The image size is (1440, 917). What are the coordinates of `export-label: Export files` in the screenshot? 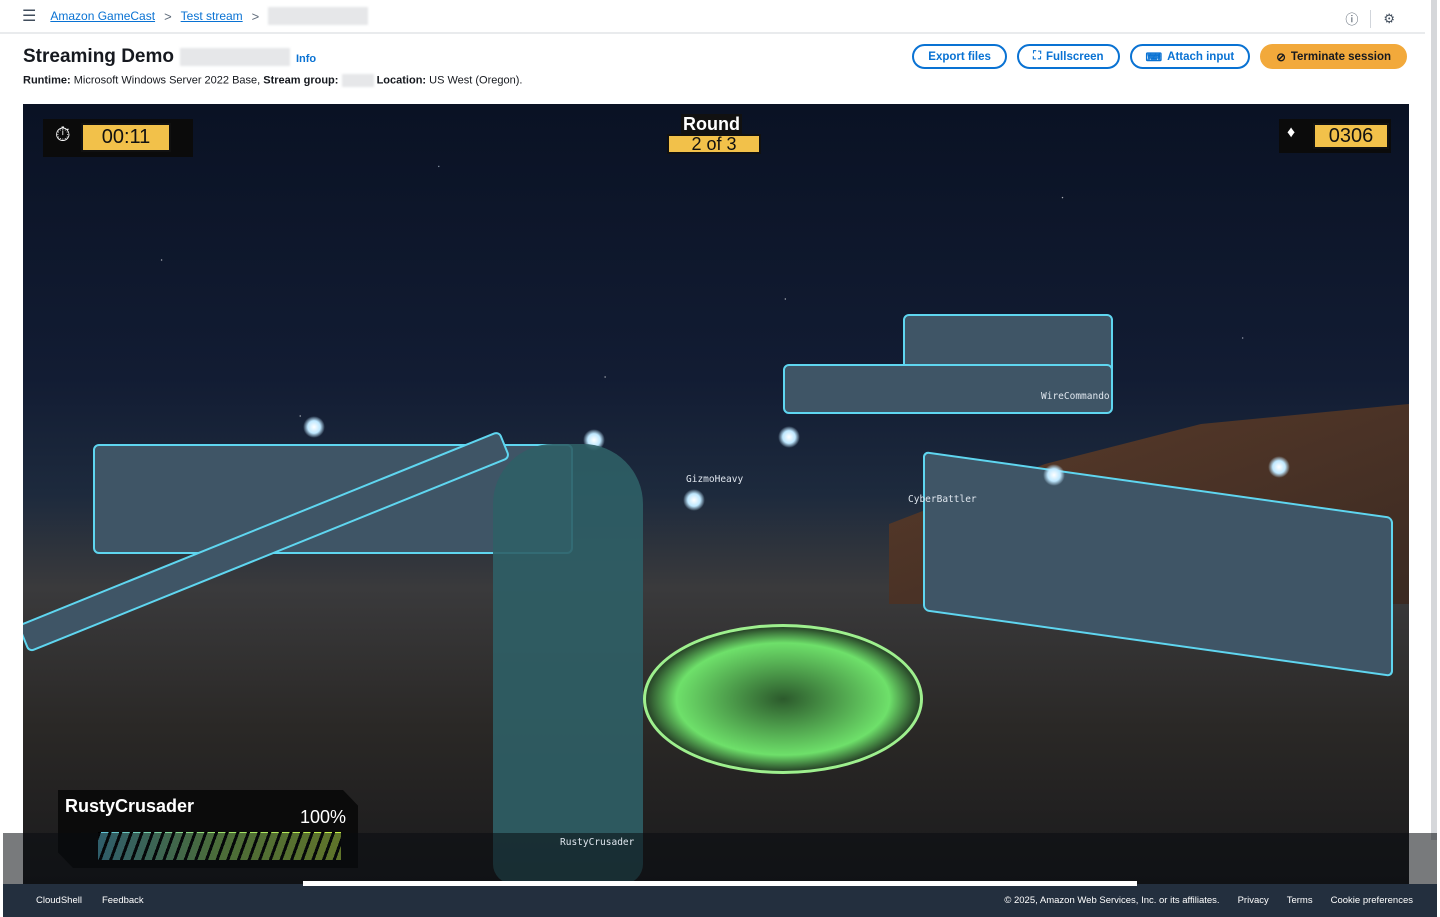 It's located at (959, 56).